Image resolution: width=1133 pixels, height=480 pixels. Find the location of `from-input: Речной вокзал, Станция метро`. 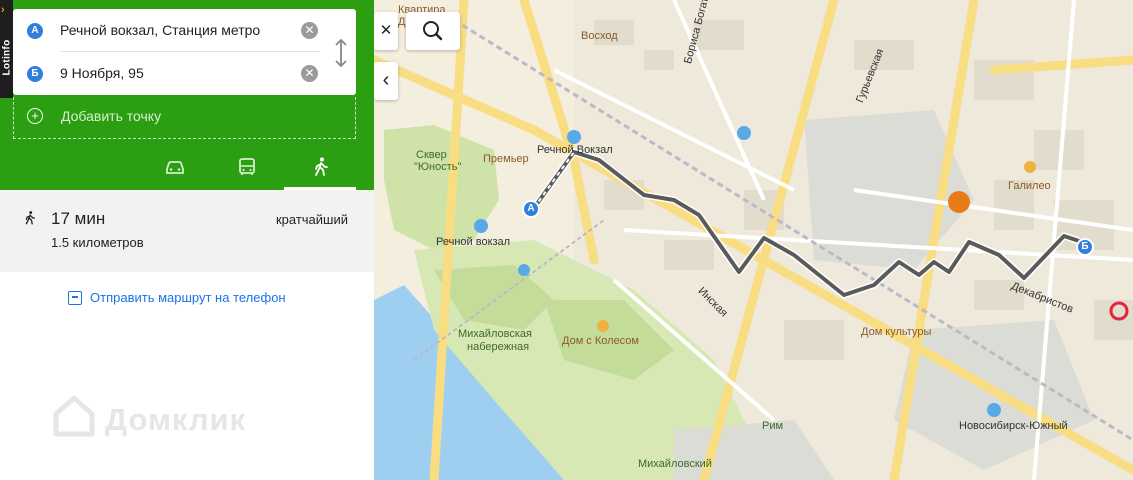

from-input: Речной вокзал, Станция метро is located at coordinates (160, 30).